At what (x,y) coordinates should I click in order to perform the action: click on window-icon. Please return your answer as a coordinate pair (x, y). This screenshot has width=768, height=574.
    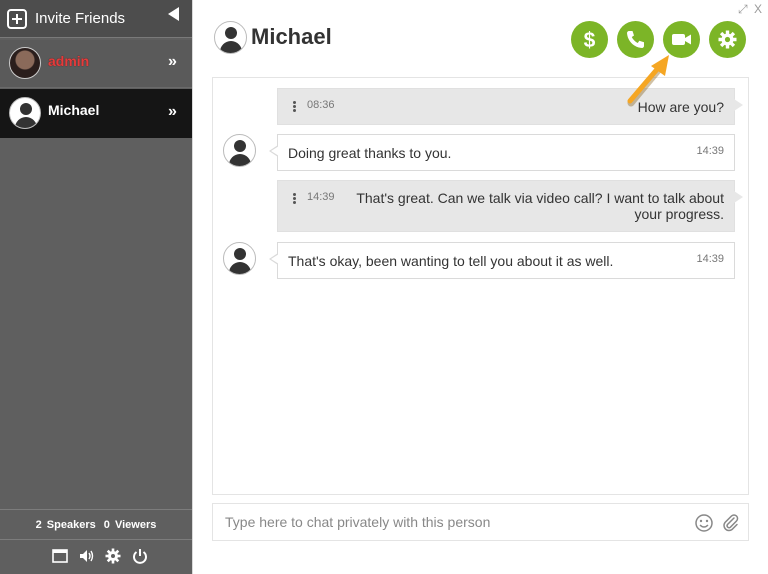
    Looking at the image, I should click on (60, 556).